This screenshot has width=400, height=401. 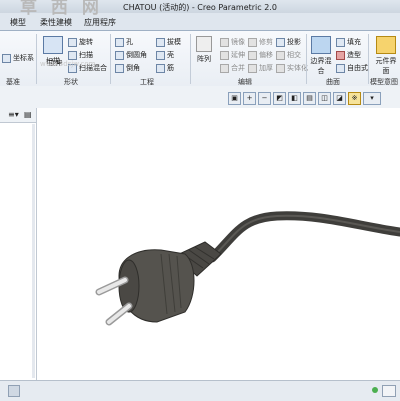 I want to click on mirror-icon, so click(x=224, y=42).